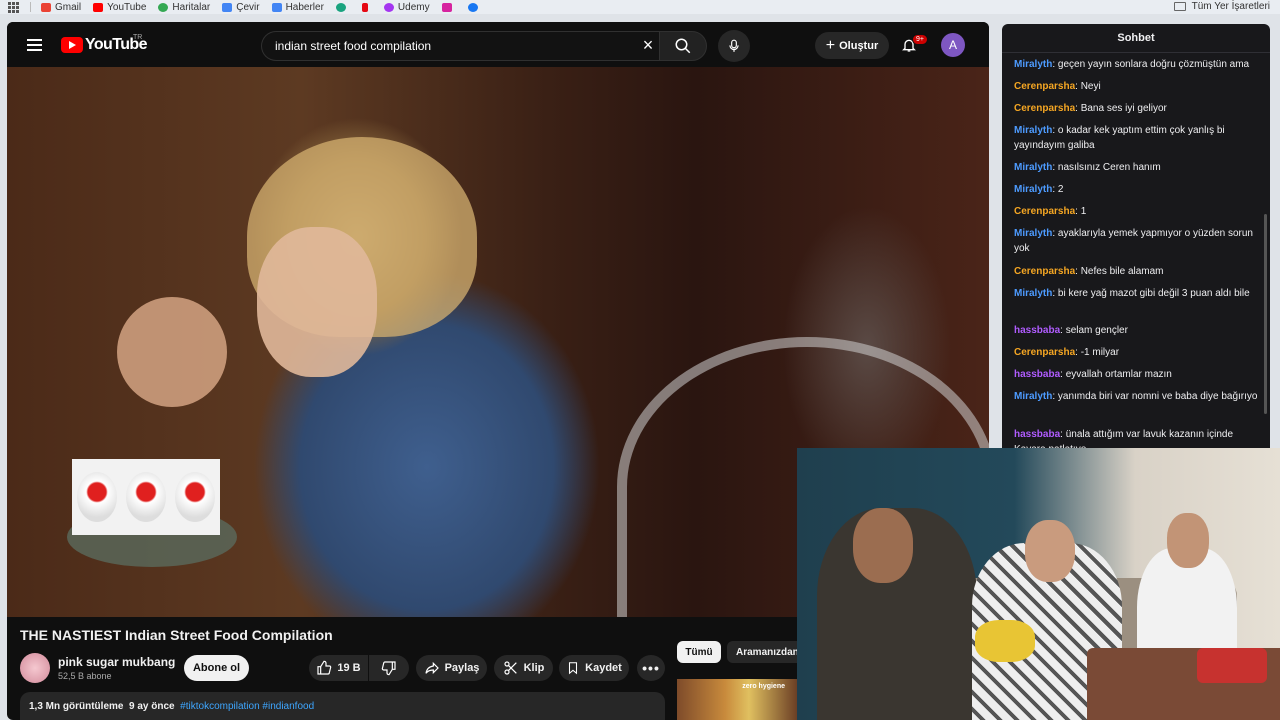  What do you see at coordinates (68, 7) in the screenshot?
I see `bookmark-label: Gmail` at bounding box center [68, 7].